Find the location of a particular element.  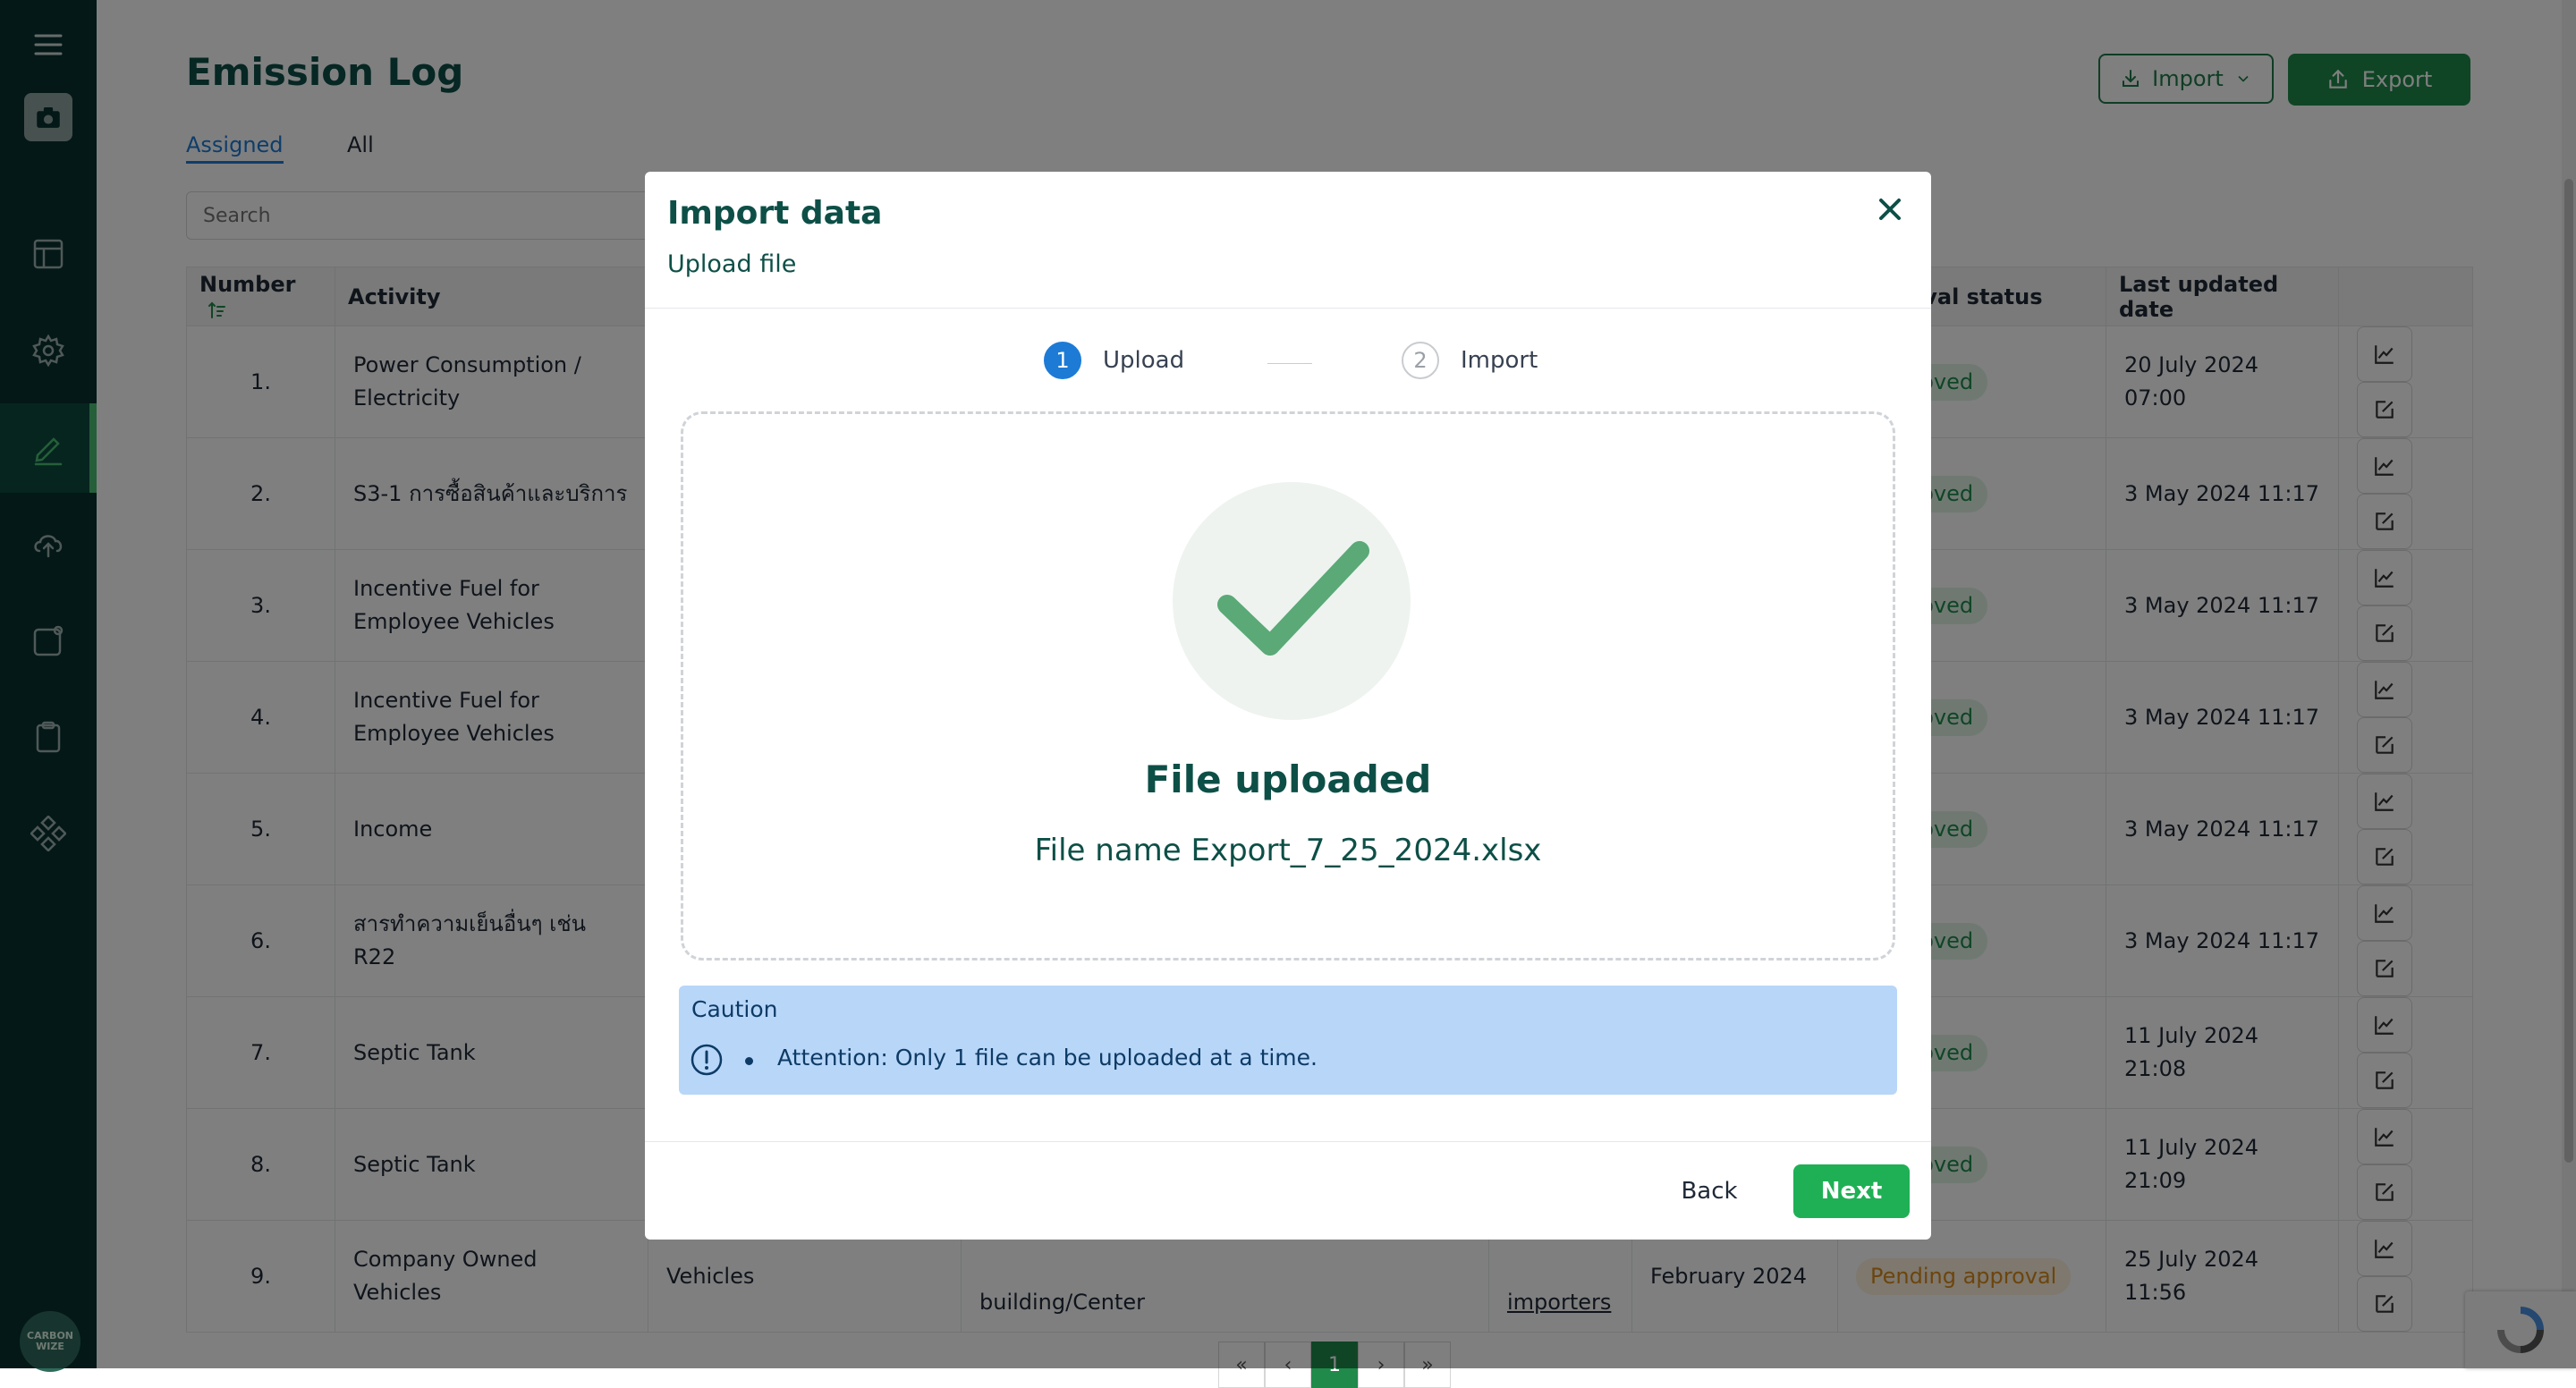

step-import: 2 Import is located at coordinates (1470, 361).